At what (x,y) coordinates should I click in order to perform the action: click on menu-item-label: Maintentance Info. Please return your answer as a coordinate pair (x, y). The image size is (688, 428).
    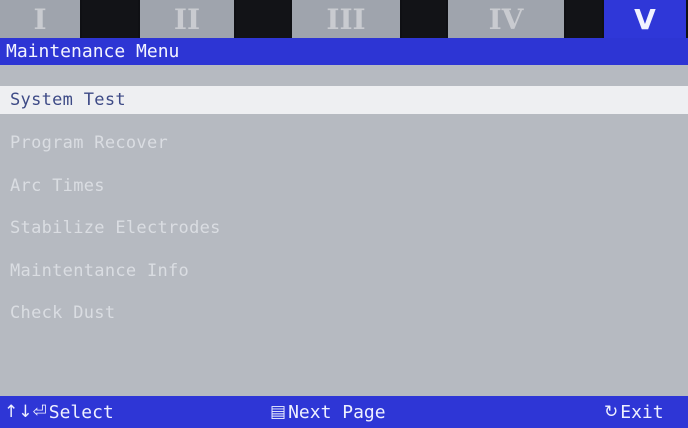
    Looking at the image, I should click on (100, 271).